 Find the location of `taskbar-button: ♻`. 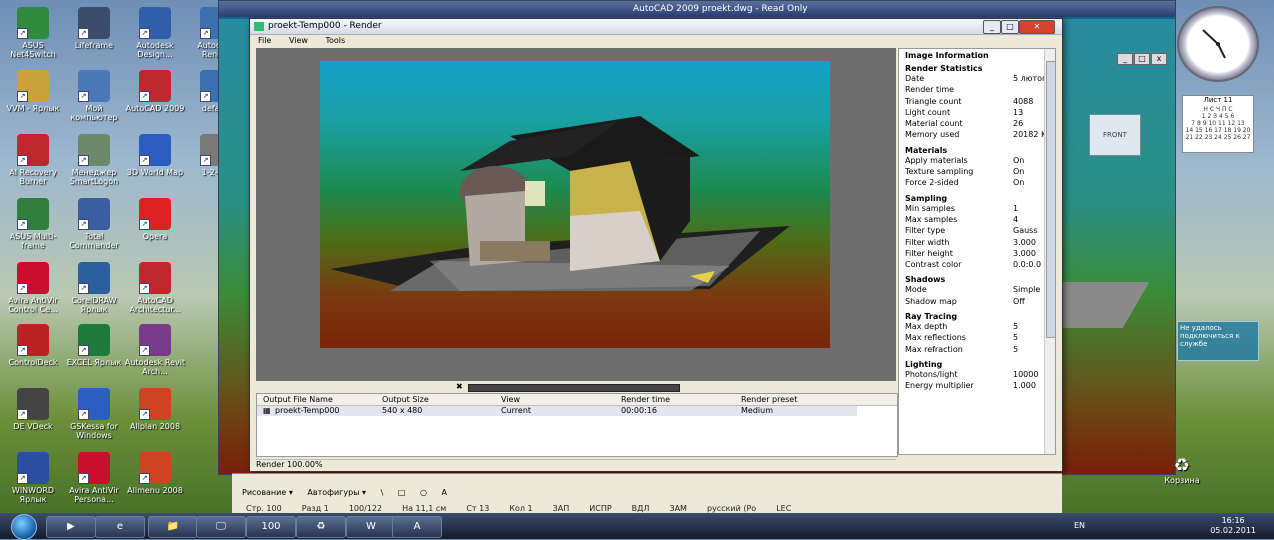

taskbar-button: ♻ is located at coordinates (321, 527).